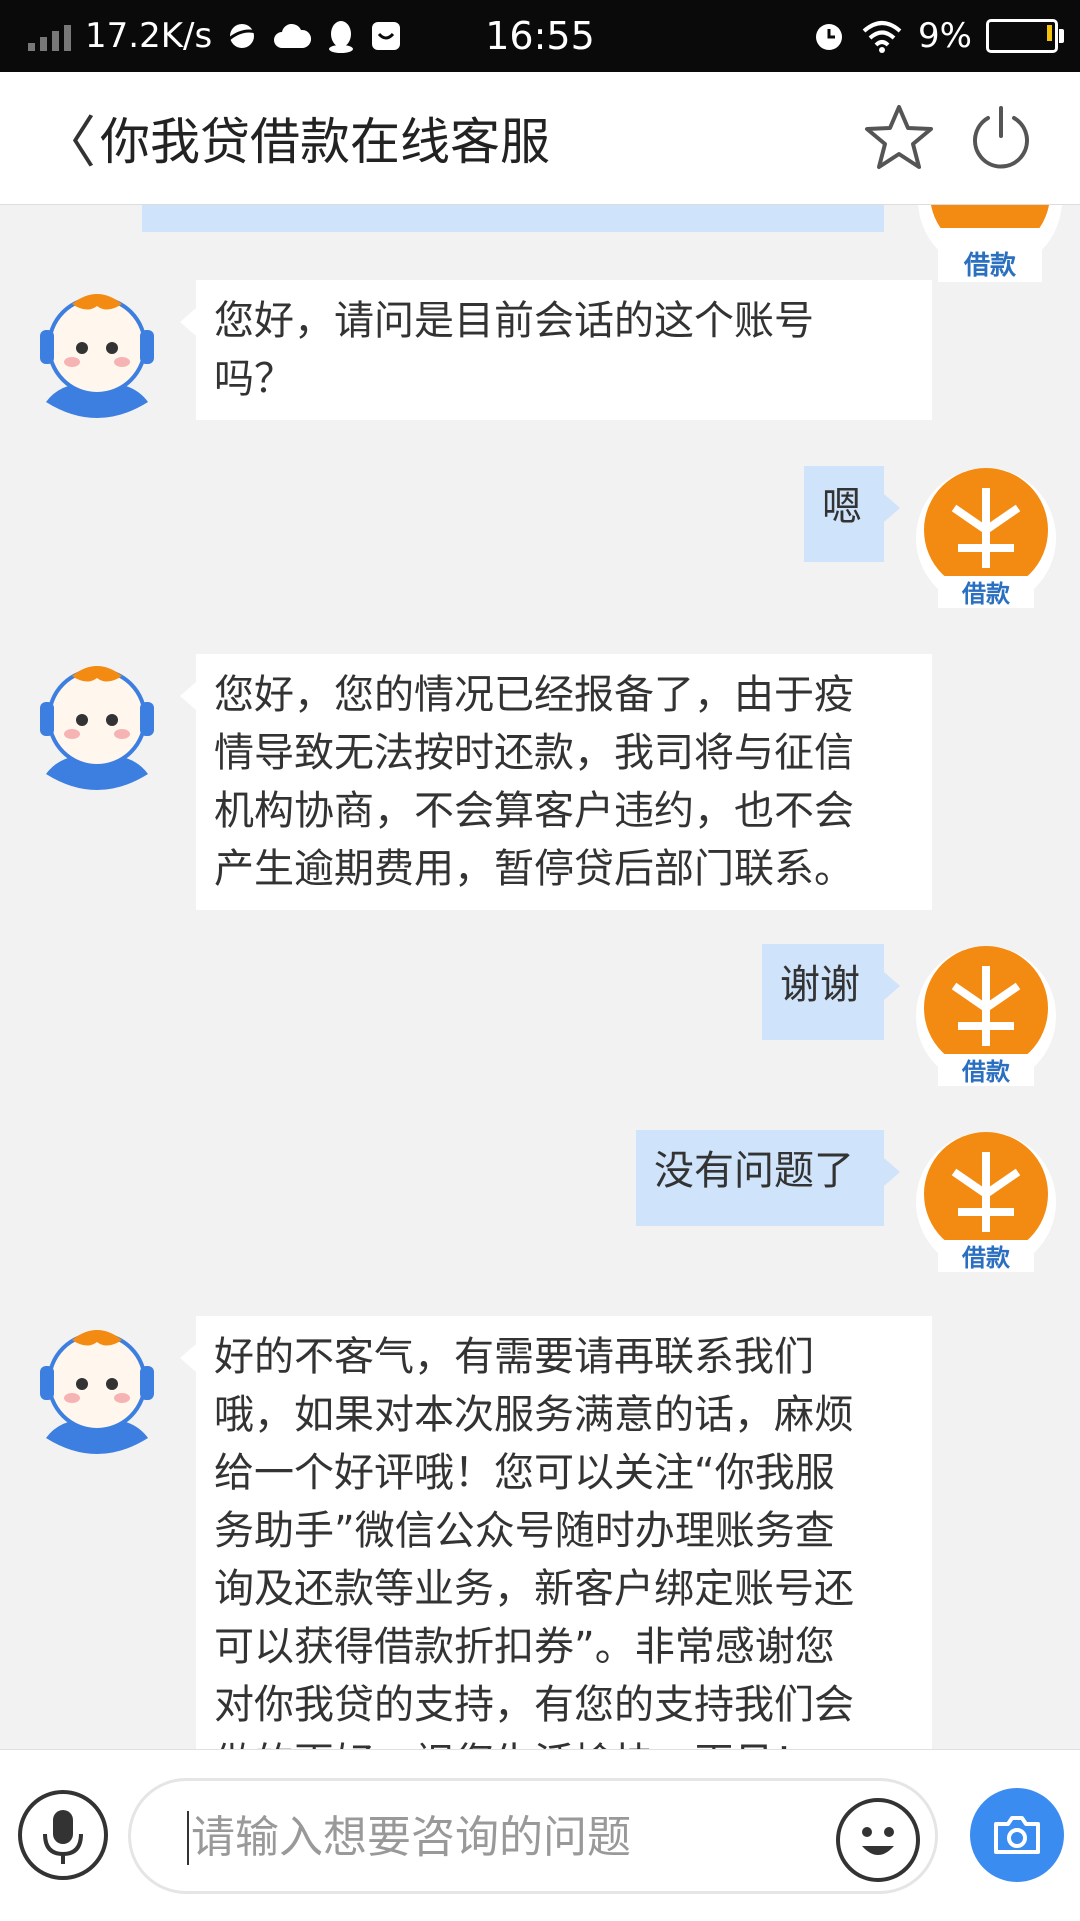 The image size is (1080, 1921). What do you see at coordinates (829, 37) in the screenshot?
I see `alarm-icon` at bounding box center [829, 37].